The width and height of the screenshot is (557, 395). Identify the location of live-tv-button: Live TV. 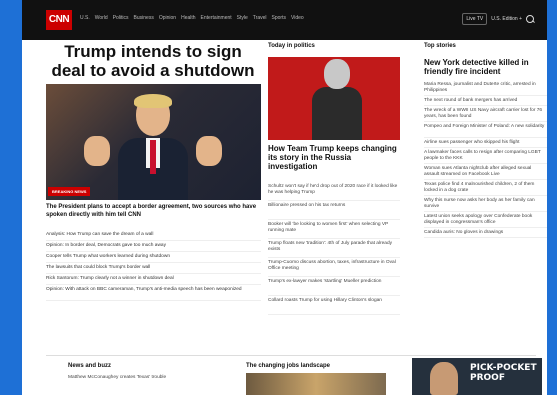
(475, 19).